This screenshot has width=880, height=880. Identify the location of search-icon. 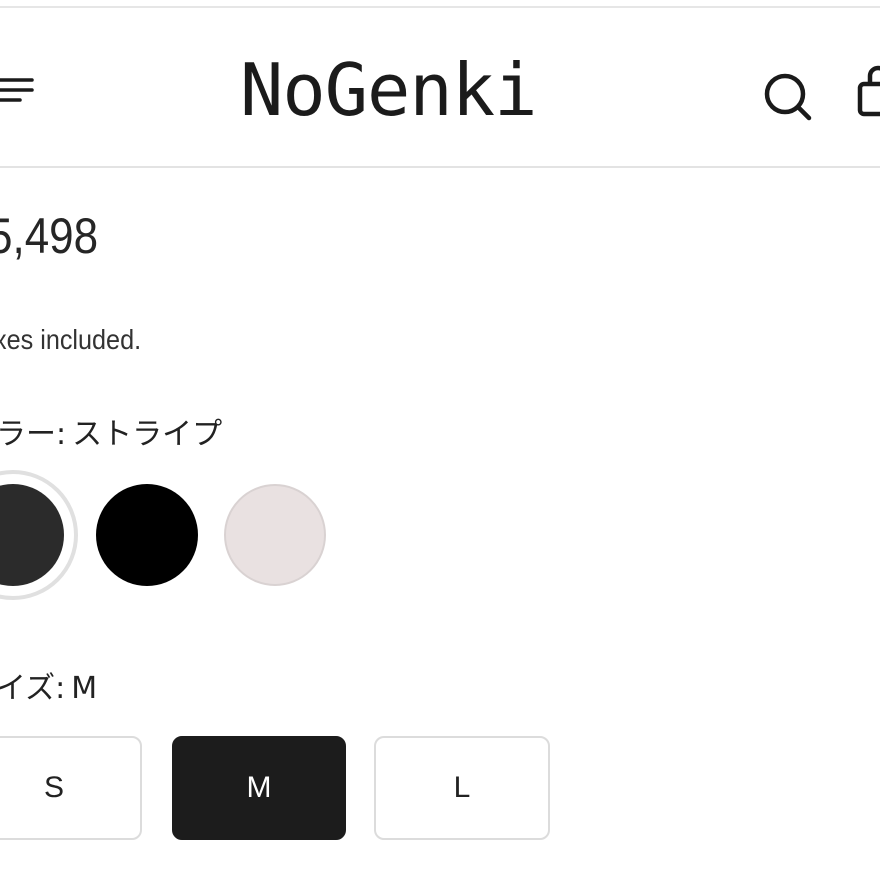
(787, 96).